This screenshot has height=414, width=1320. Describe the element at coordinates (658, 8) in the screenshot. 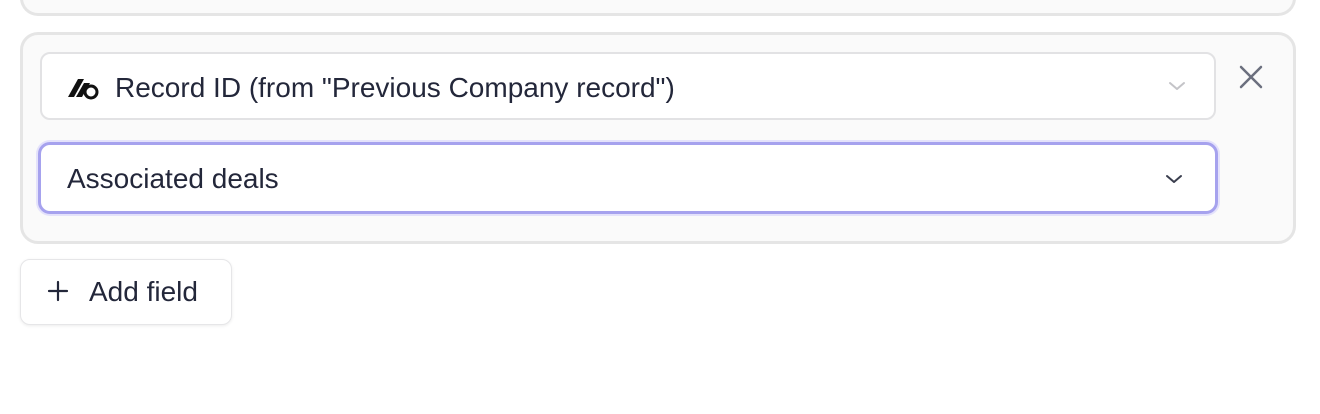

I see `previous-mapping-card` at that location.